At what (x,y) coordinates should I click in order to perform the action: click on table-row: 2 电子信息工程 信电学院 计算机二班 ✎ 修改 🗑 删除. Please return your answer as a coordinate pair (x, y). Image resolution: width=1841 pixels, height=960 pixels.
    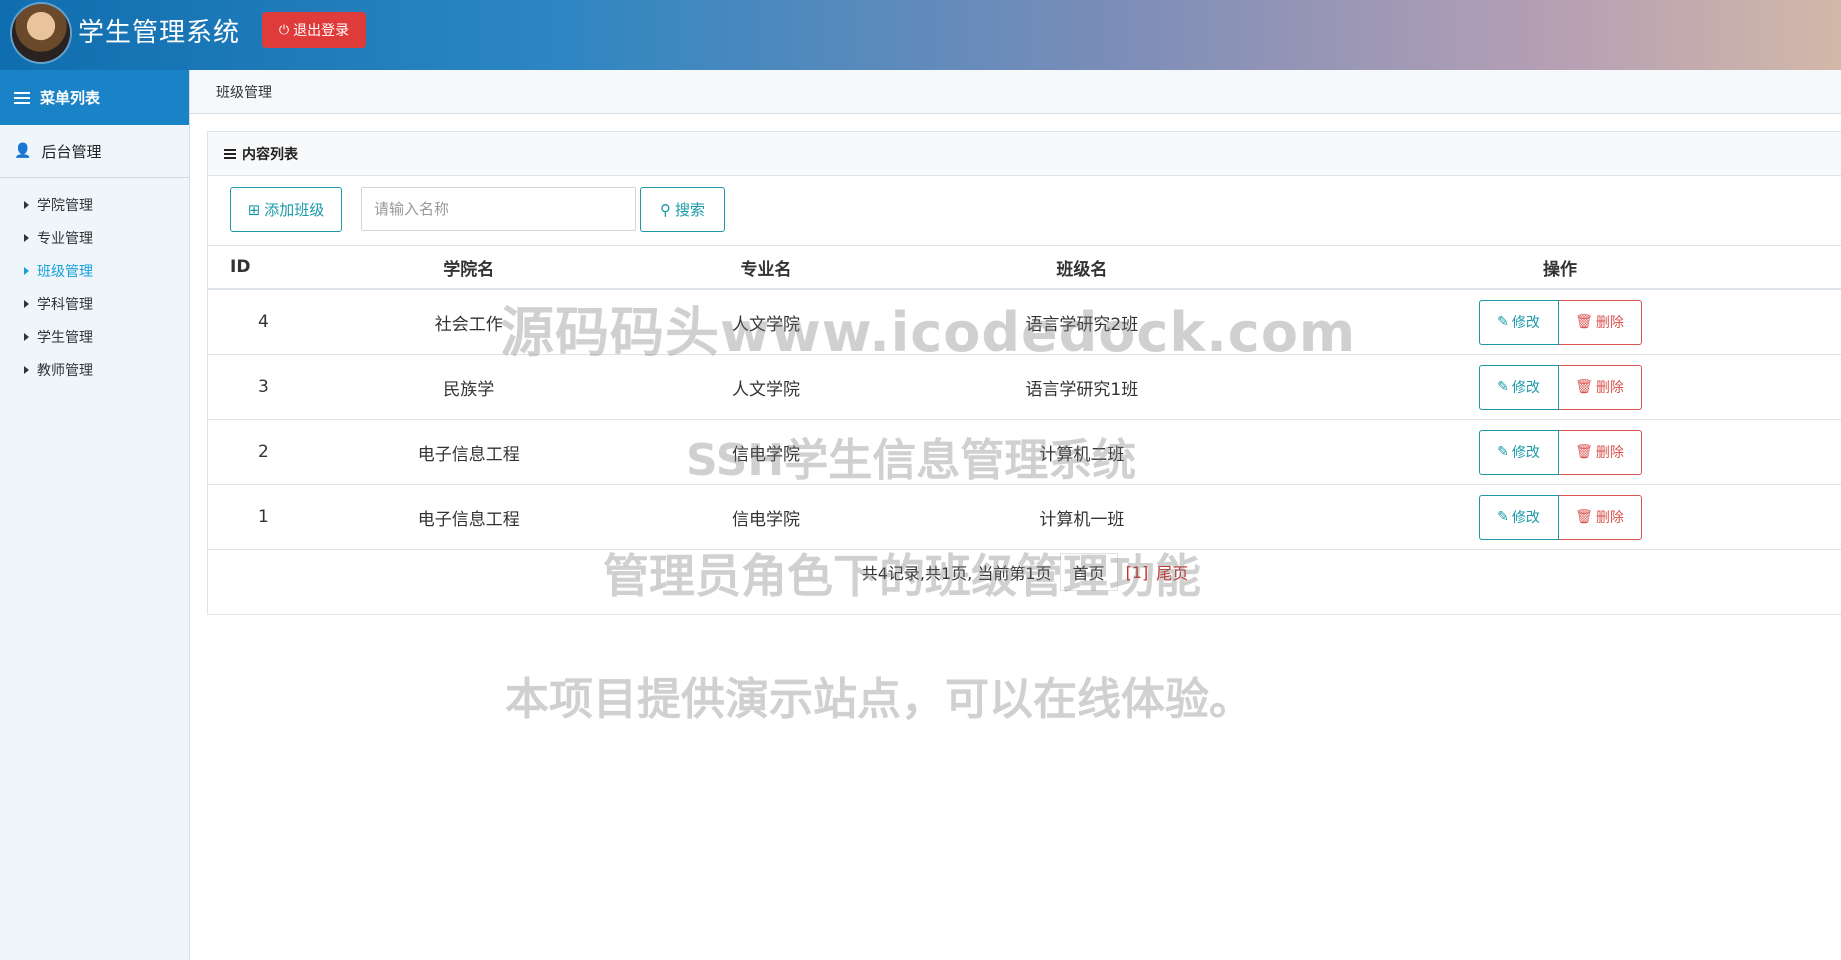
    Looking at the image, I should click on (1024, 452).